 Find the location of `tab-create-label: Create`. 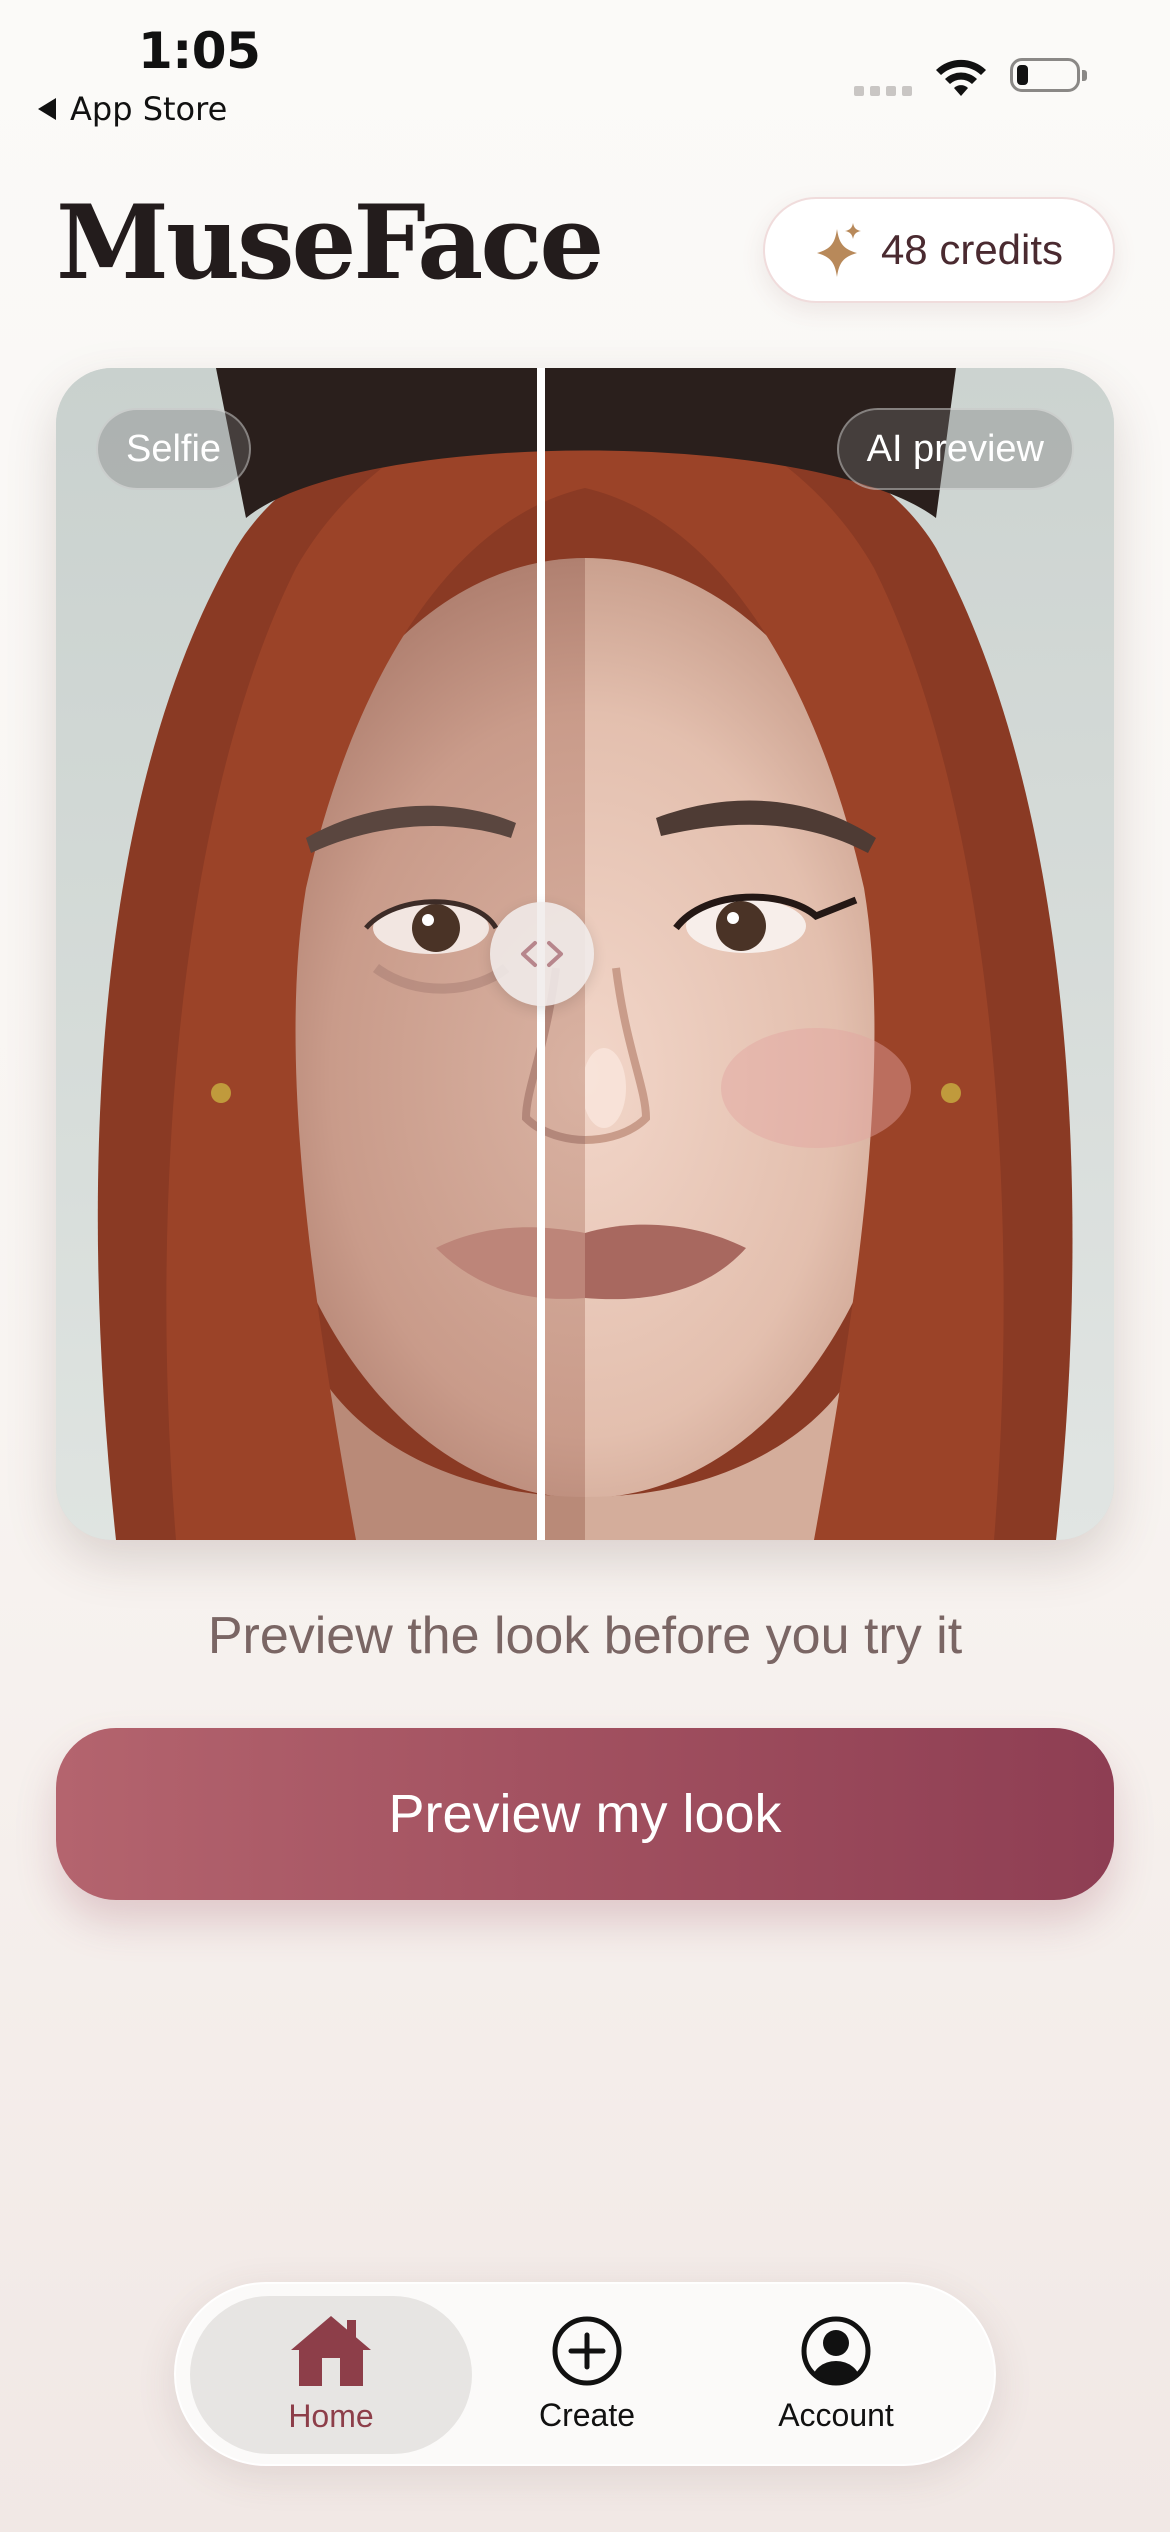

tab-create-label: Create is located at coordinates (587, 2414).